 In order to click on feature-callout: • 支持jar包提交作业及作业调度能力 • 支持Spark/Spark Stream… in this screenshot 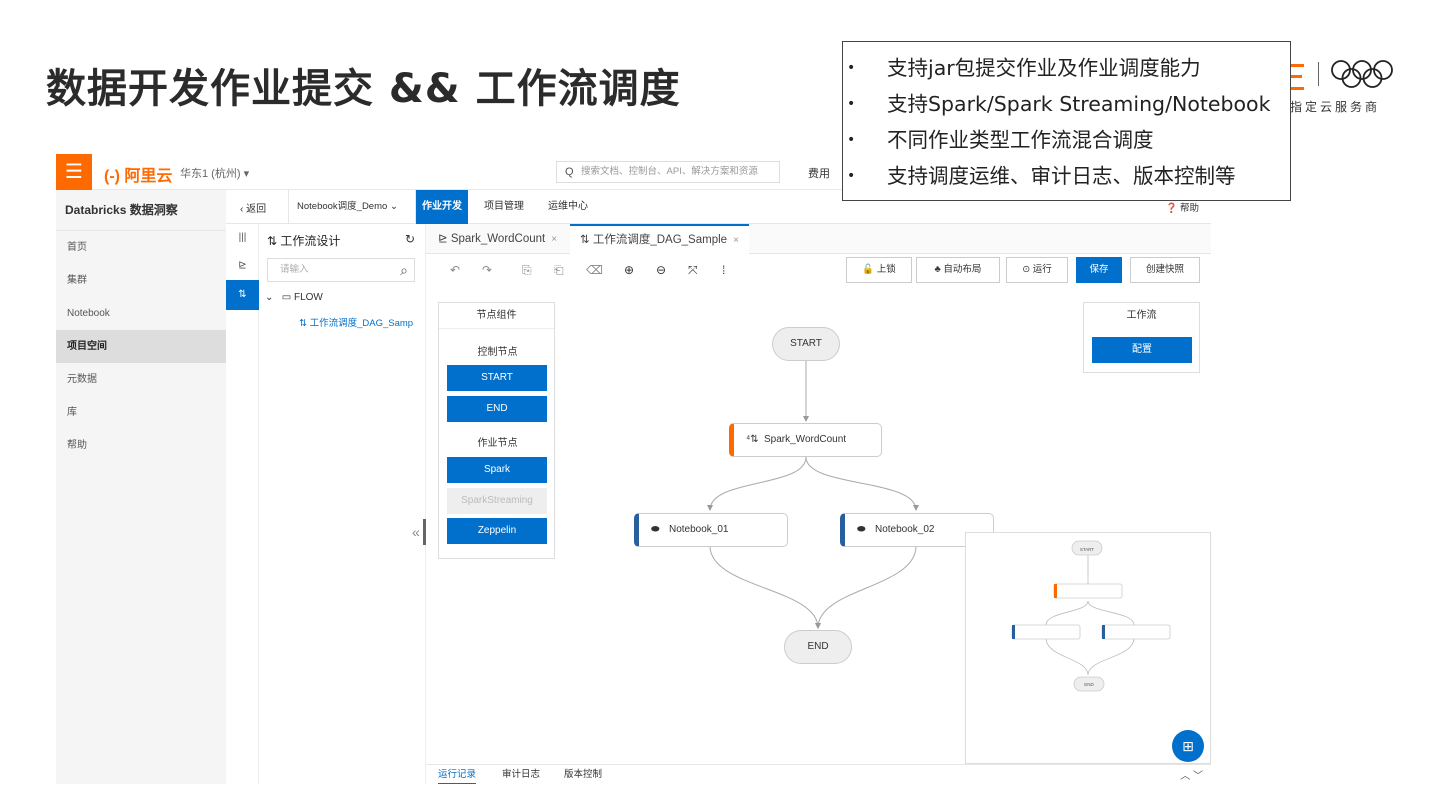, I will do `click(1066, 121)`.